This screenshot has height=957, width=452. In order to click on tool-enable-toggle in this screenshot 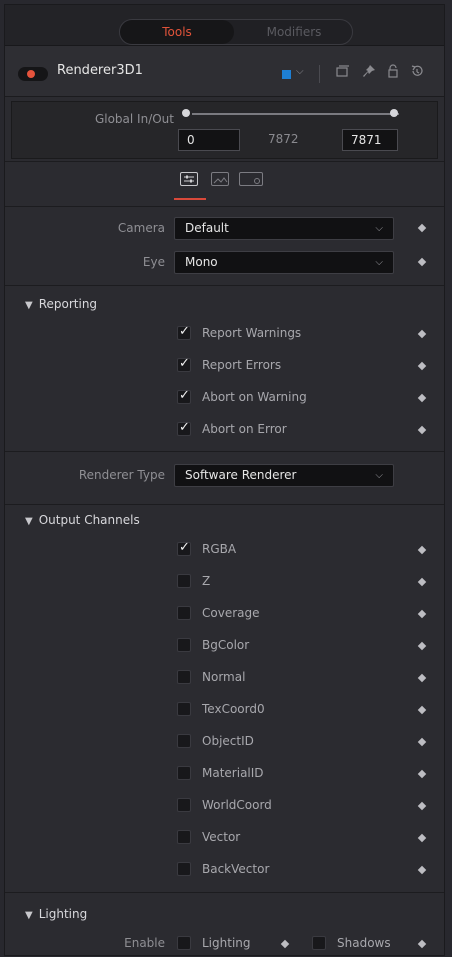, I will do `click(33, 74)`.